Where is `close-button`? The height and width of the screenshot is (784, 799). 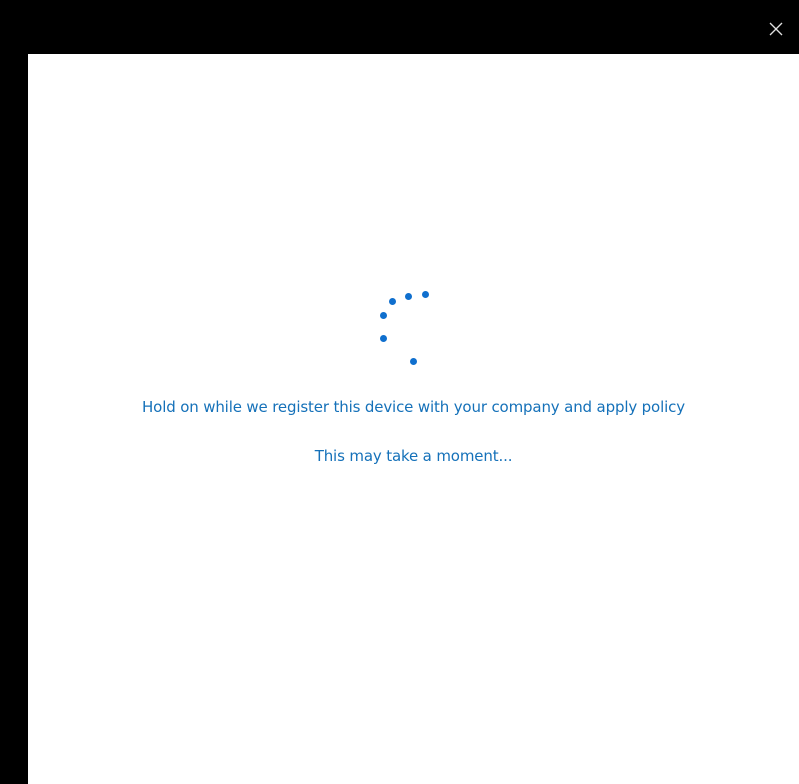
close-button is located at coordinates (776, 36).